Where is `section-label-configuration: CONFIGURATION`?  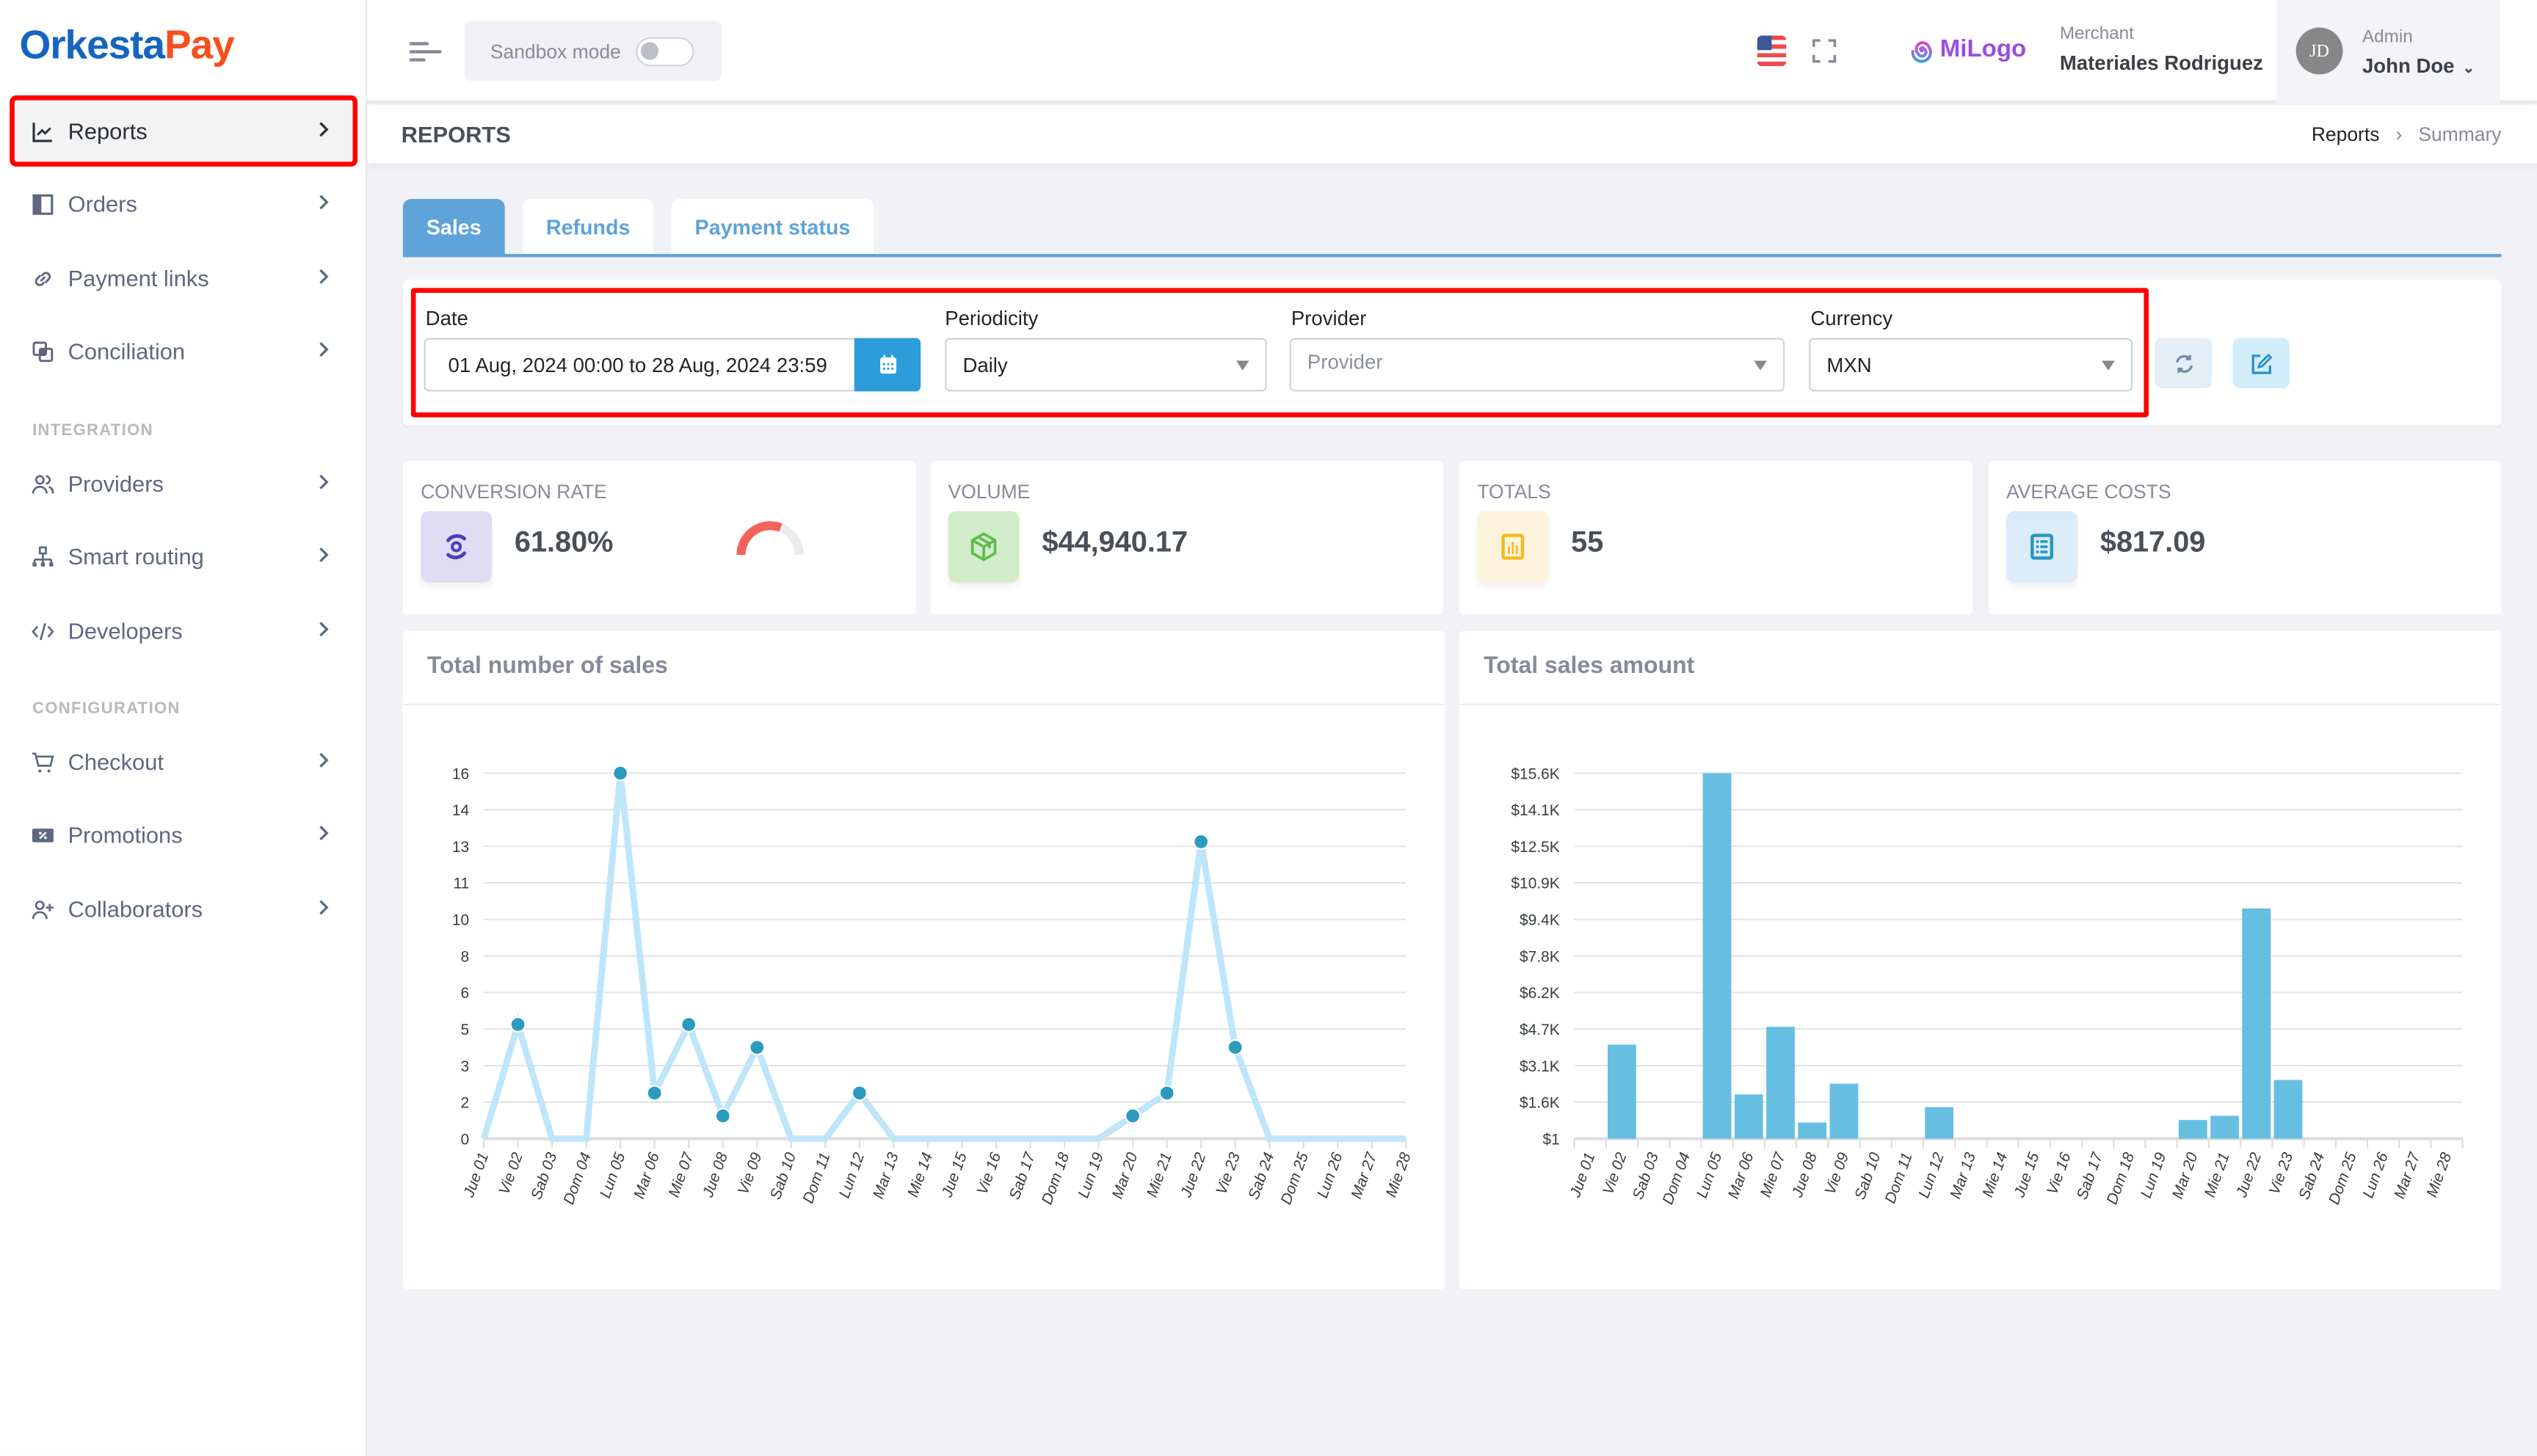
section-label-configuration: CONFIGURATION is located at coordinates (106, 709).